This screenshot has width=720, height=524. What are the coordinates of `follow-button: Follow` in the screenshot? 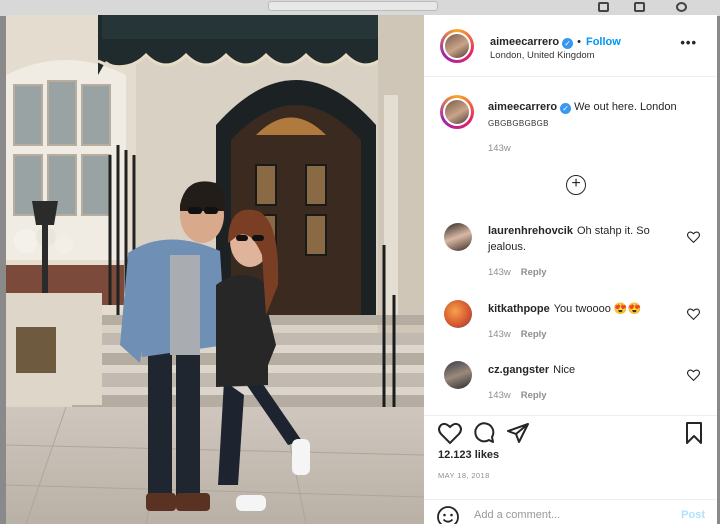 It's located at (603, 42).